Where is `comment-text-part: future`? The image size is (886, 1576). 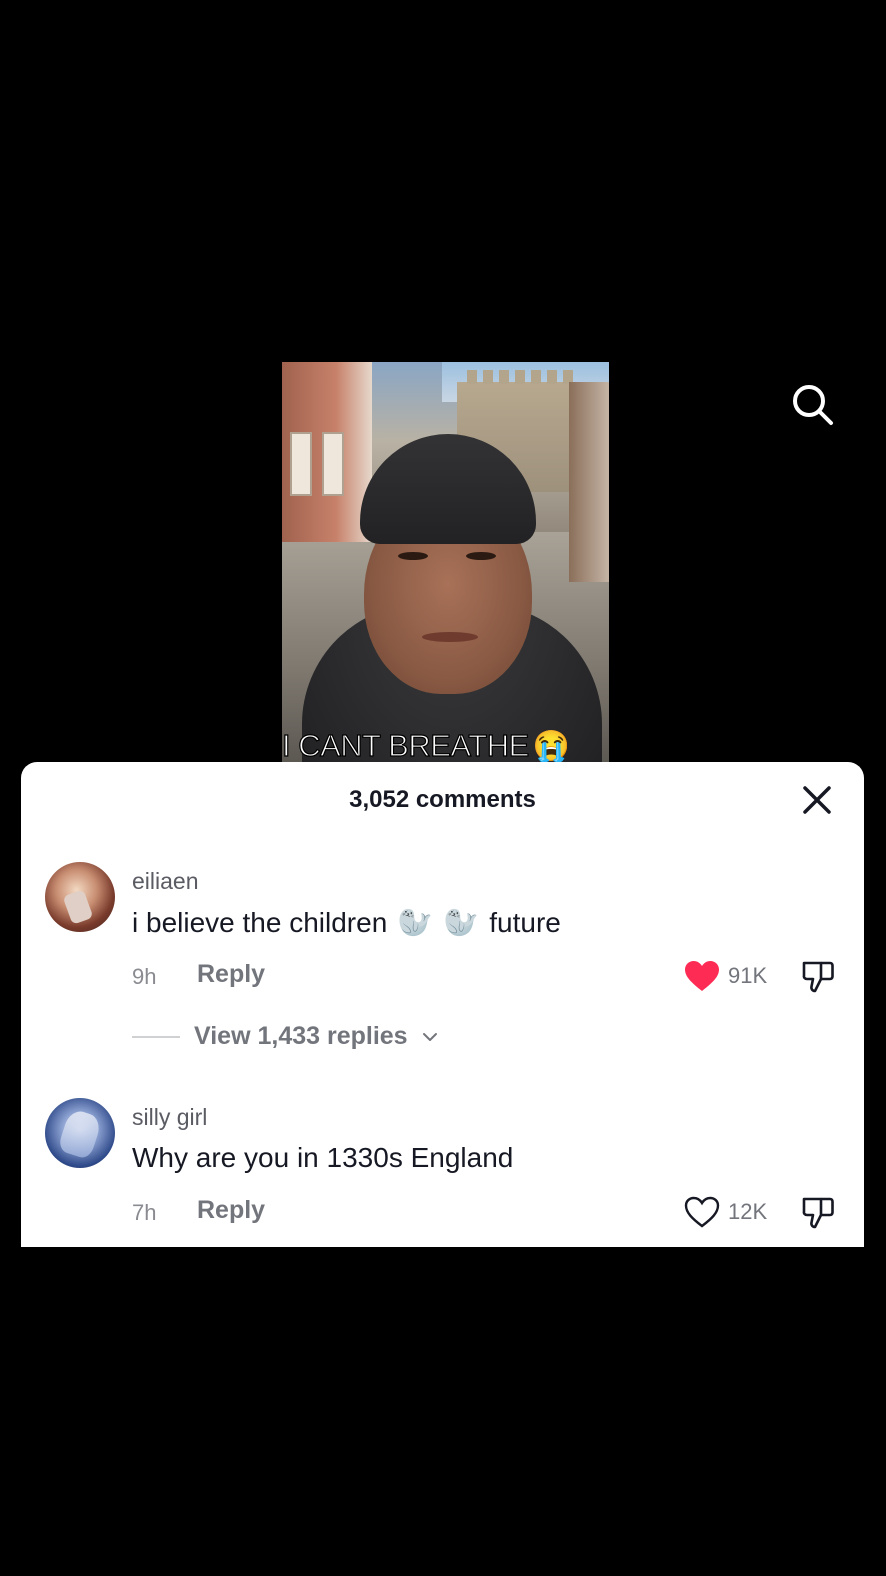 comment-text-part: future is located at coordinates (525, 922).